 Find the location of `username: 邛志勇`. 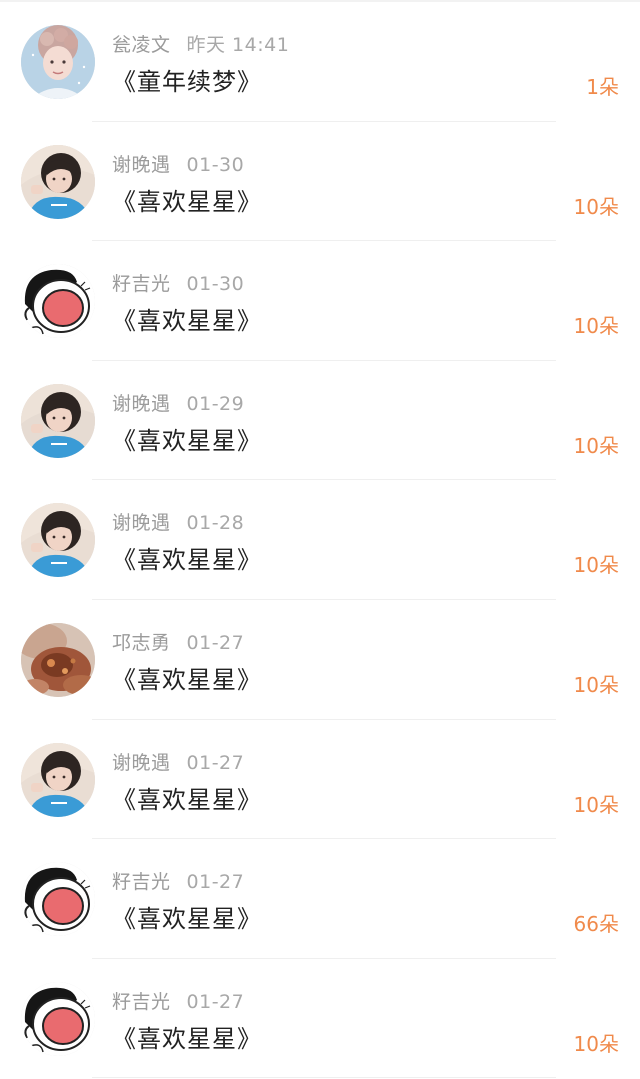

username: 邛志勇 is located at coordinates (141, 643).